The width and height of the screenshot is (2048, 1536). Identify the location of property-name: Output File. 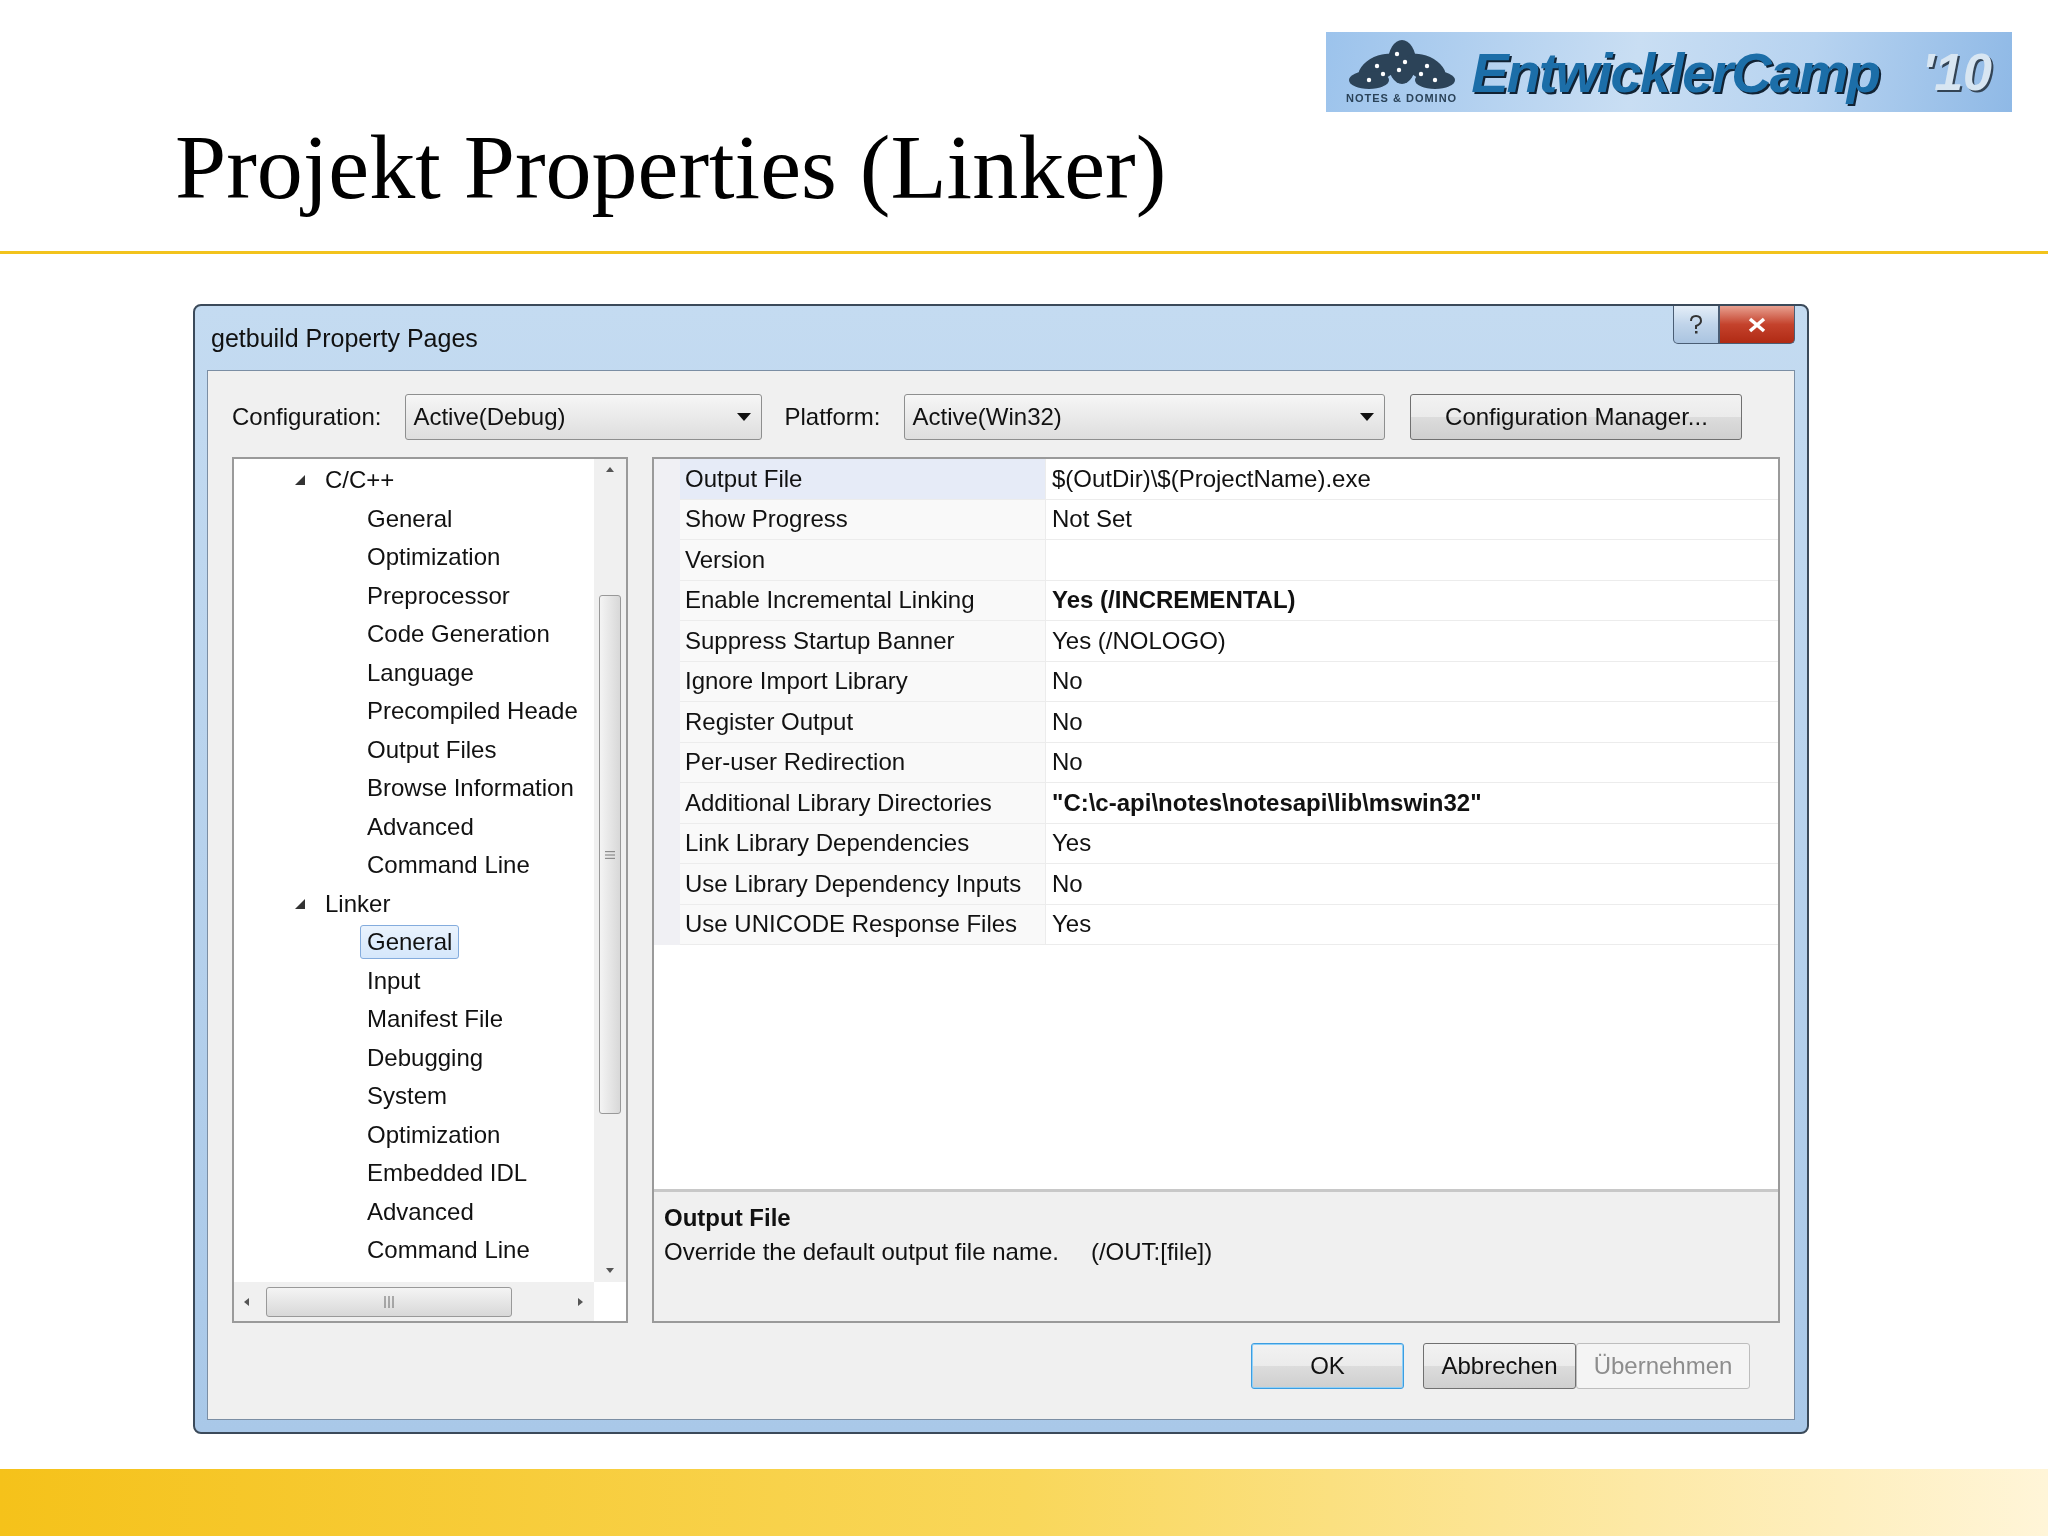
(863, 479).